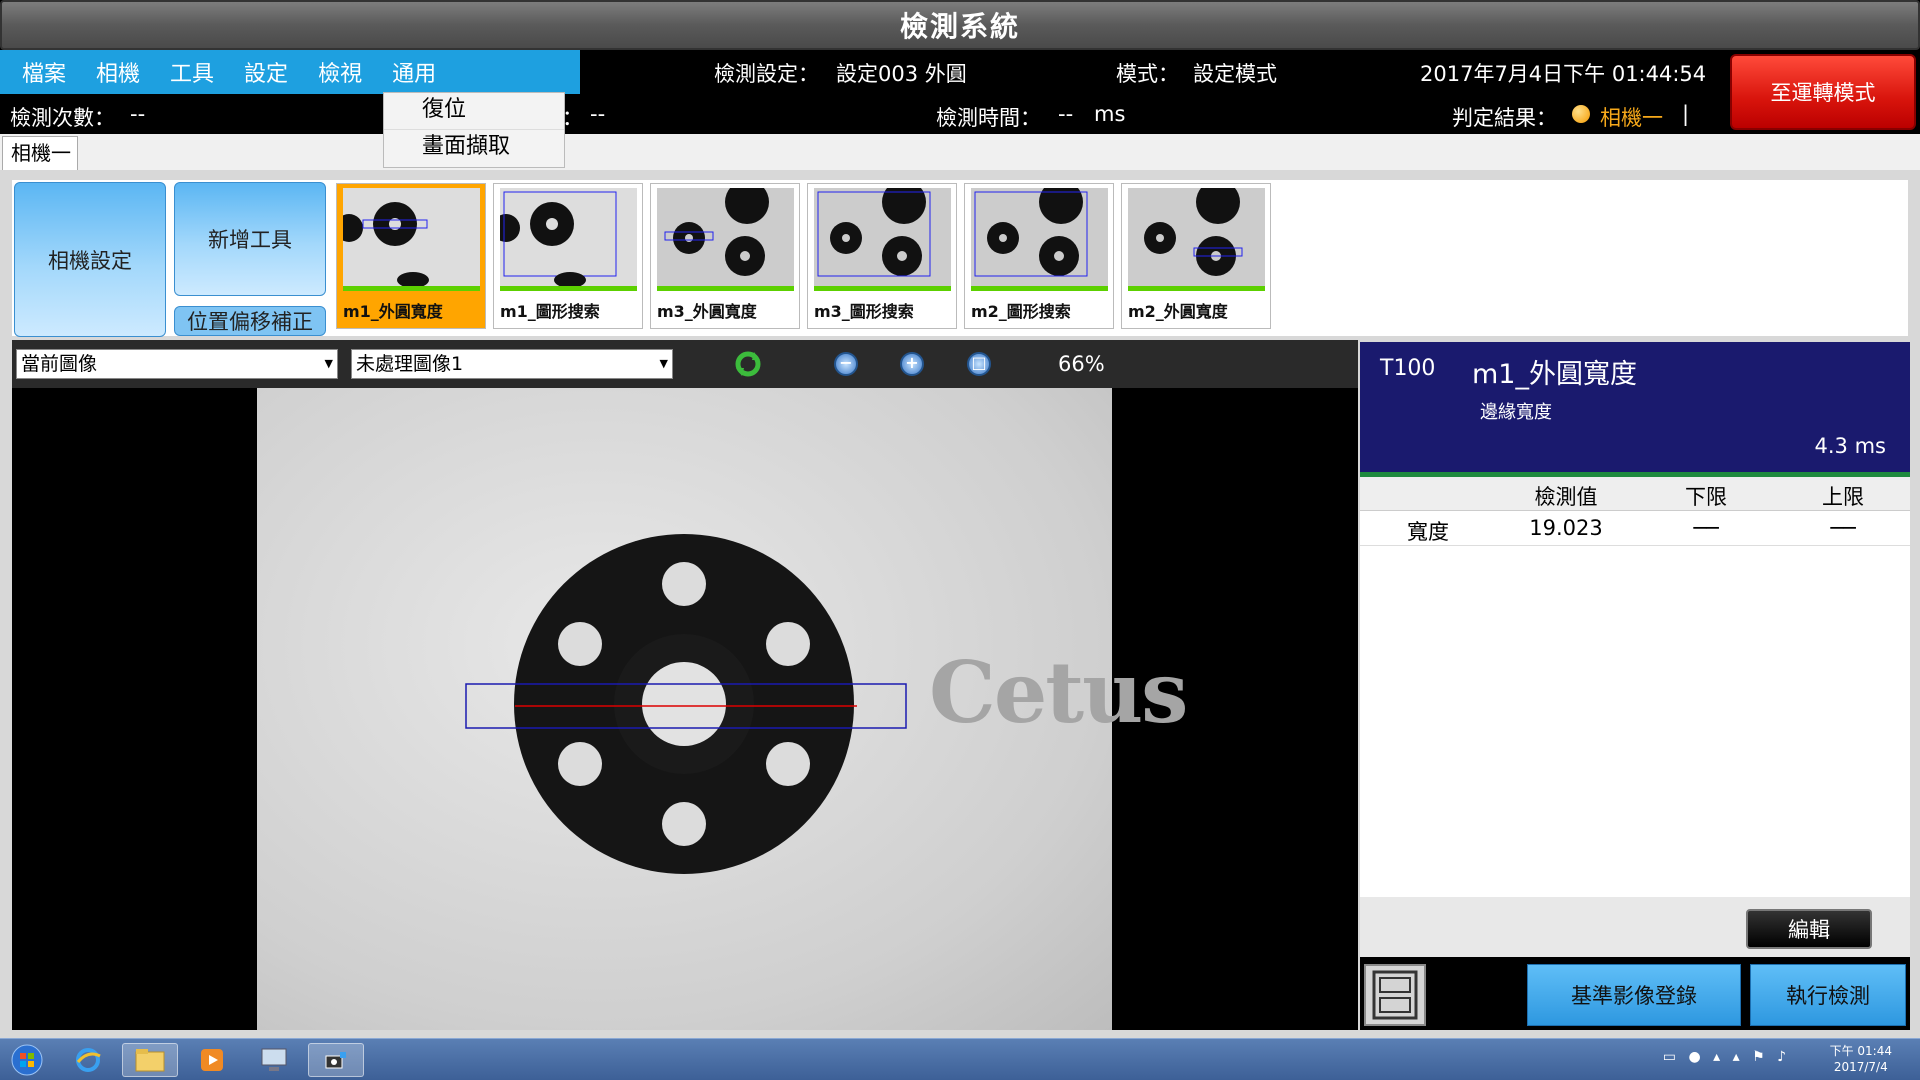 This screenshot has height=1080, width=1920. I want to click on thumbnail-label: m2_圖形搜索, so click(1021, 311).